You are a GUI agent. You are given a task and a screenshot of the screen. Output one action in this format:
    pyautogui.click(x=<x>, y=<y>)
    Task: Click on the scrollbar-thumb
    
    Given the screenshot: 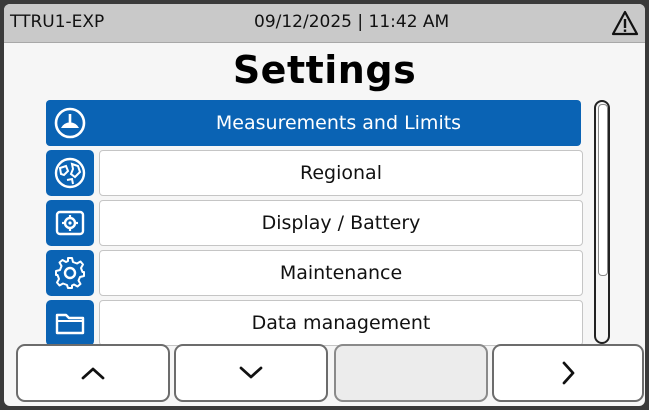 What is the action you would take?
    pyautogui.click(x=603, y=190)
    